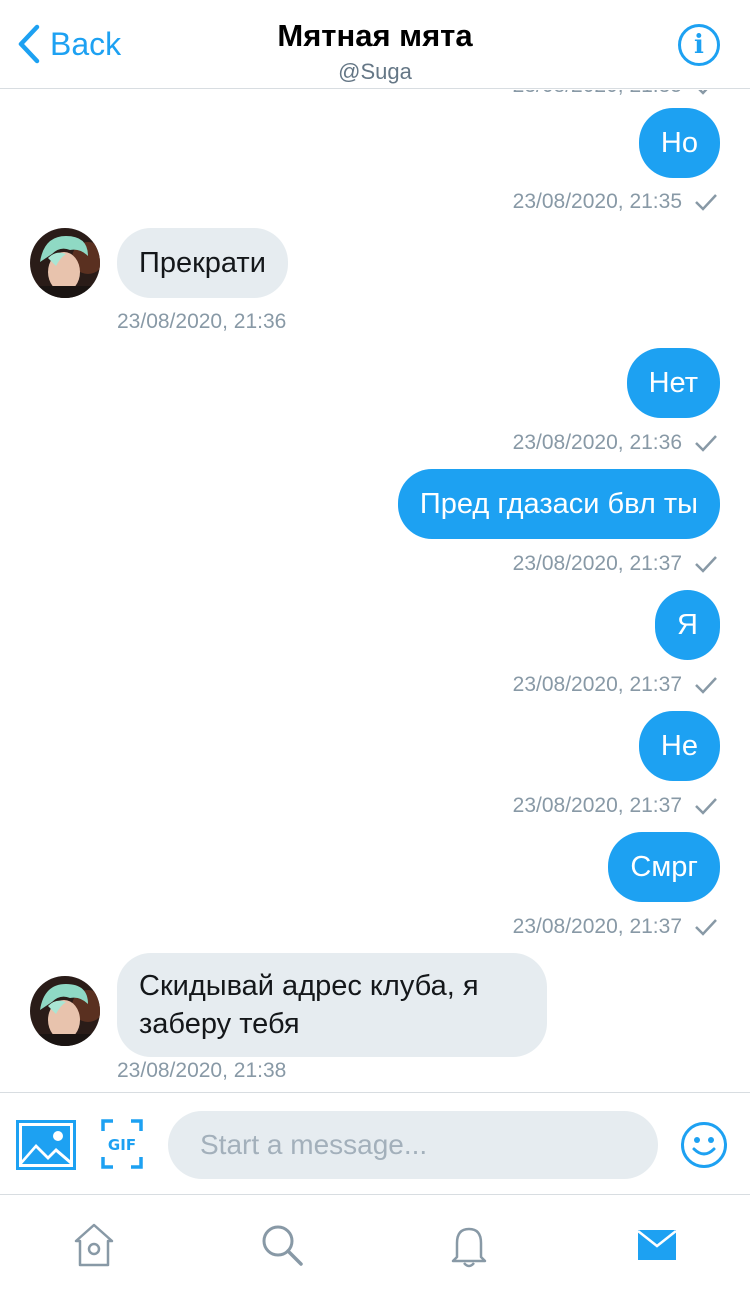 The height and width of the screenshot is (1294, 750). What do you see at coordinates (687, 625) in the screenshot?
I see `outgoing-message: Я` at bounding box center [687, 625].